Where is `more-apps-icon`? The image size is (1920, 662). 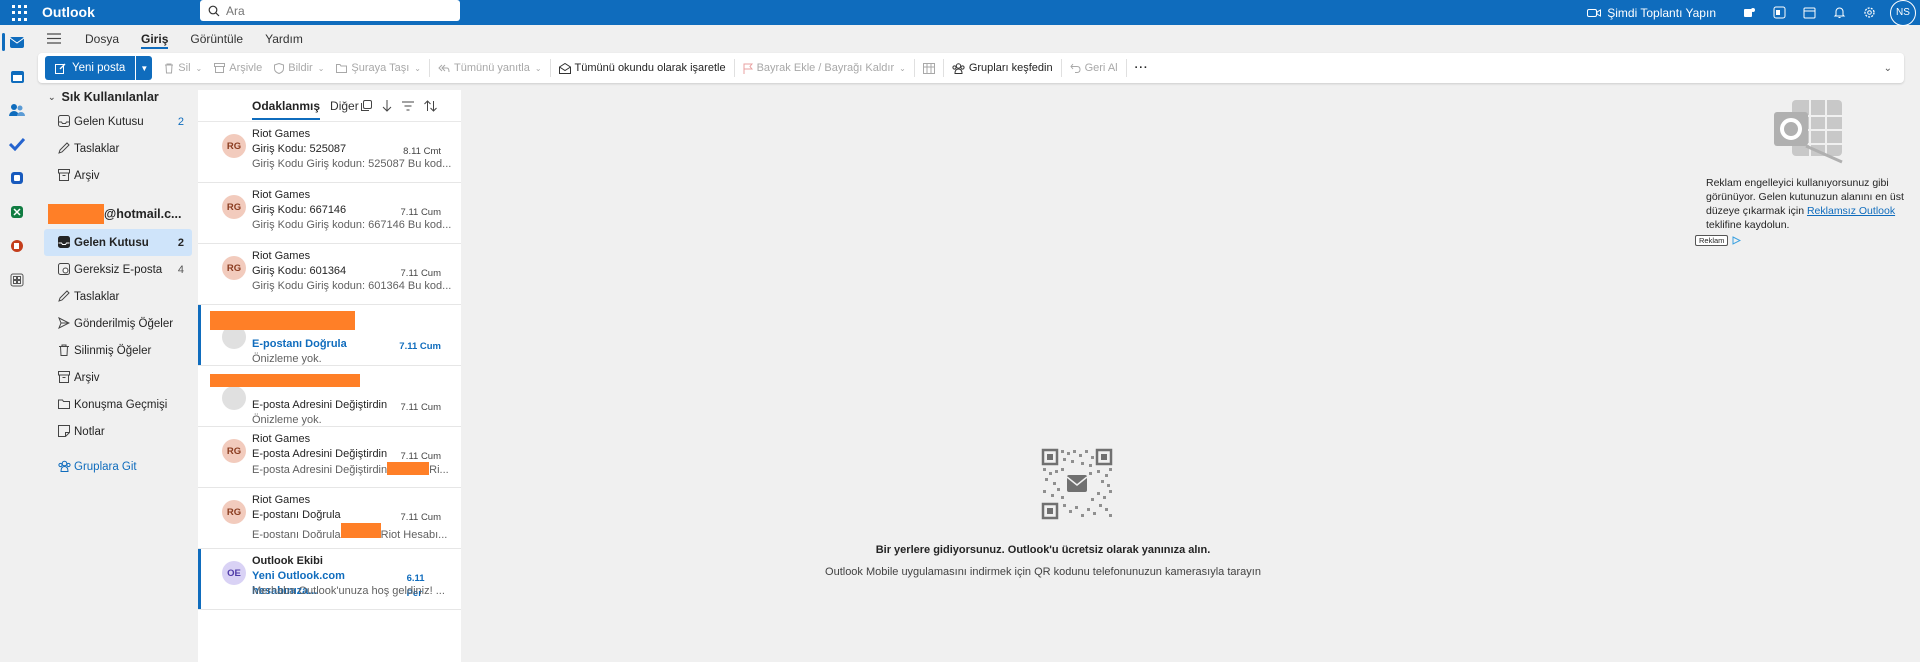 more-apps-icon is located at coordinates (17, 280).